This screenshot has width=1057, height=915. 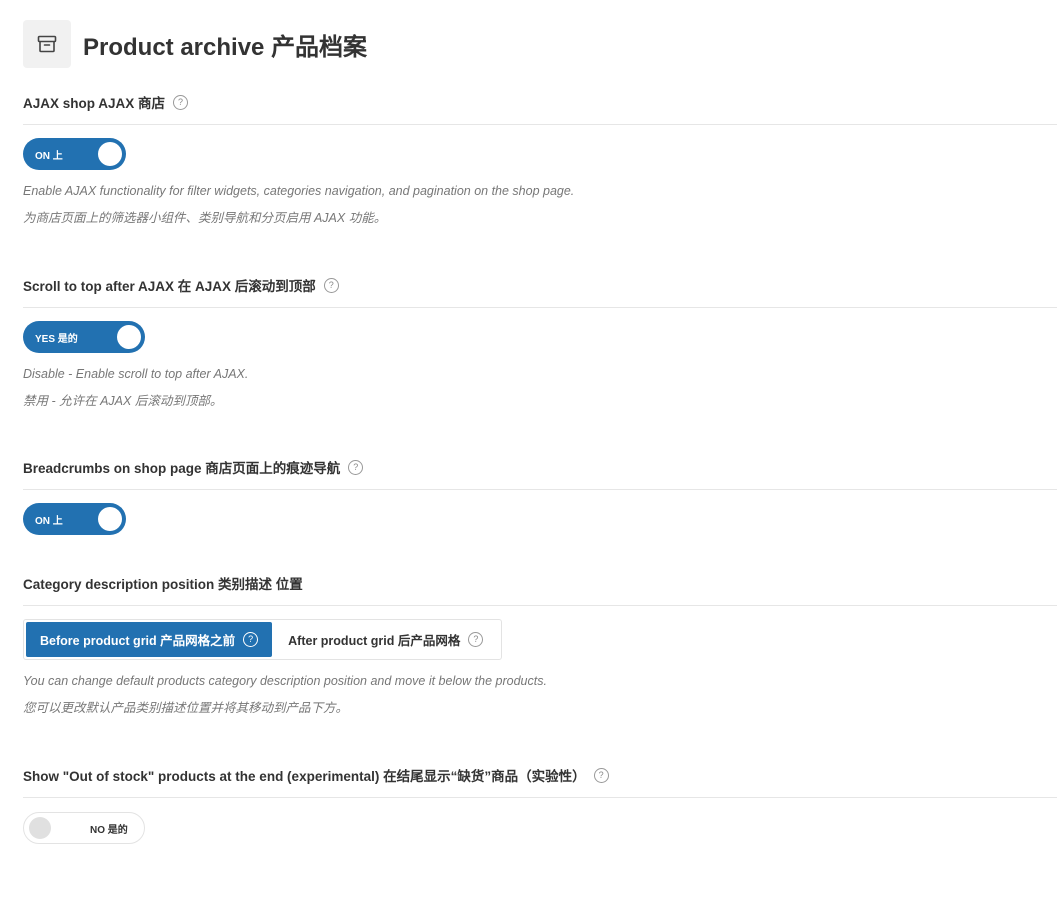 What do you see at coordinates (225, 47) in the screenshot?
I see `page-title: Product archive 产品档案` at bounding box center [225, 47].